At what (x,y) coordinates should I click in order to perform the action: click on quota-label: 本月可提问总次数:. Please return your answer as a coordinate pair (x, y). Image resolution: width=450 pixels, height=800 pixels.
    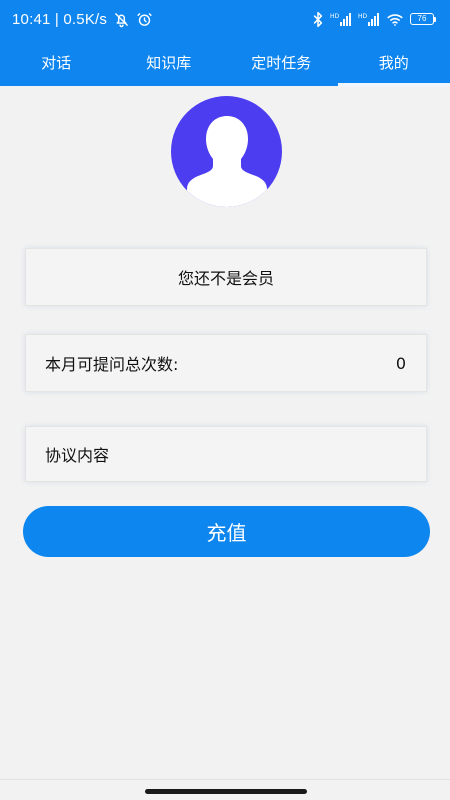
    Looking at the image, I should click on (112, 364).